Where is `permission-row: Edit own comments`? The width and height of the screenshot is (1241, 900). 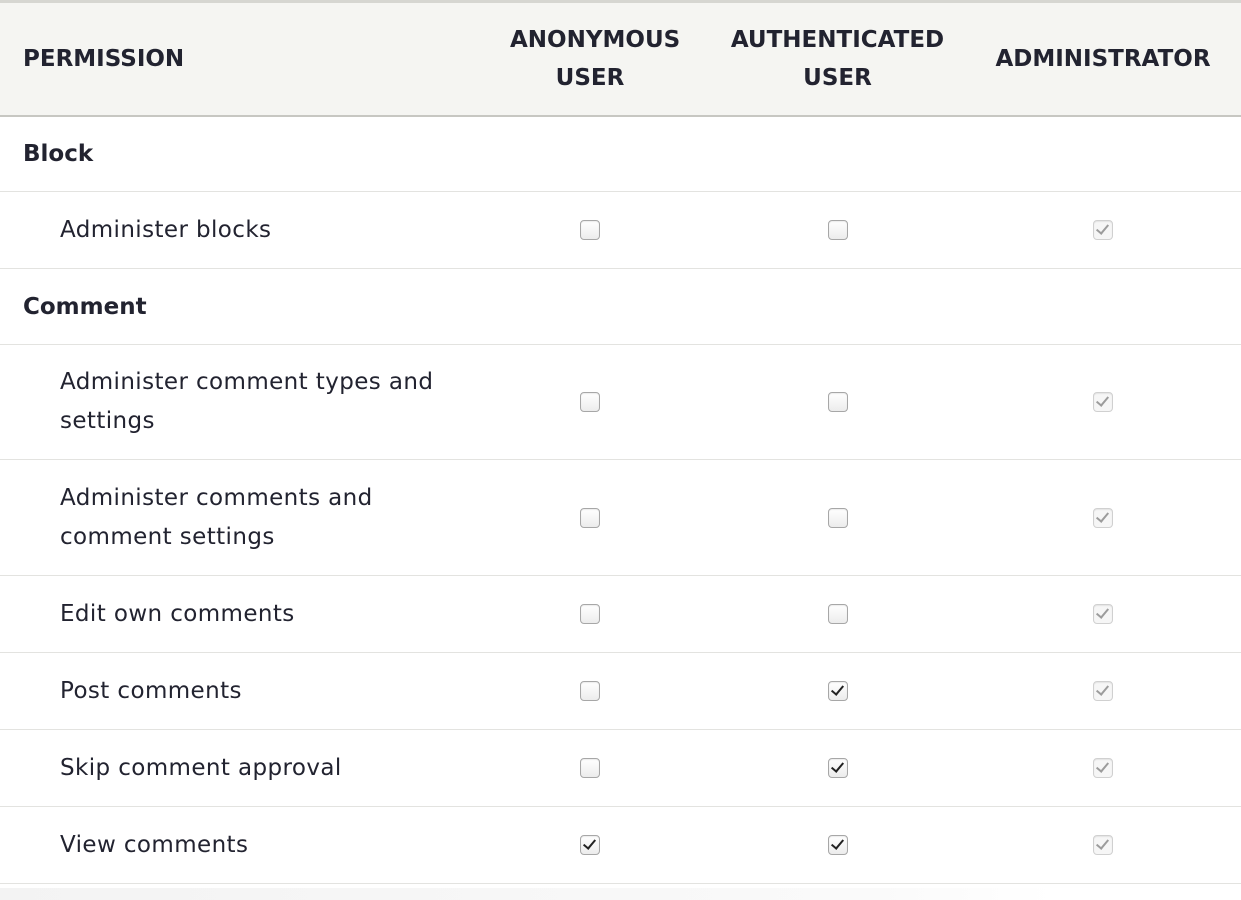
permission-row: Edit own comments is located at coordinates (620, 614).